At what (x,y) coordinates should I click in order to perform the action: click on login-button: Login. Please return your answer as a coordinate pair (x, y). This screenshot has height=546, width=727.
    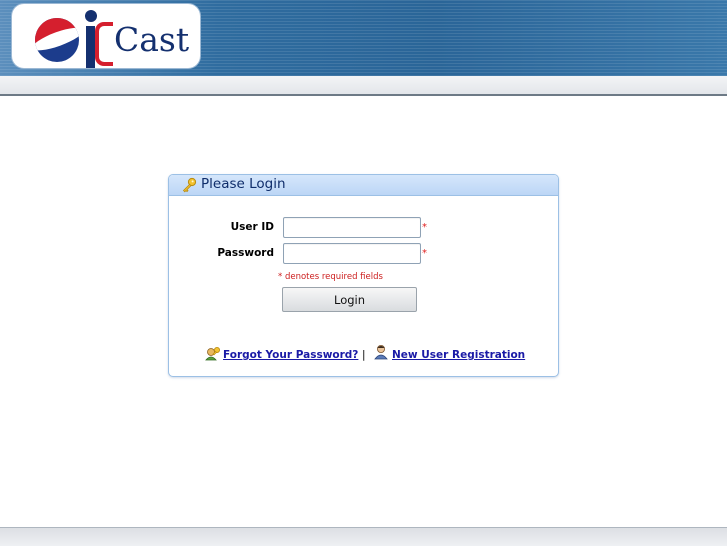
    Looking at the image, I should click on (349, 299).